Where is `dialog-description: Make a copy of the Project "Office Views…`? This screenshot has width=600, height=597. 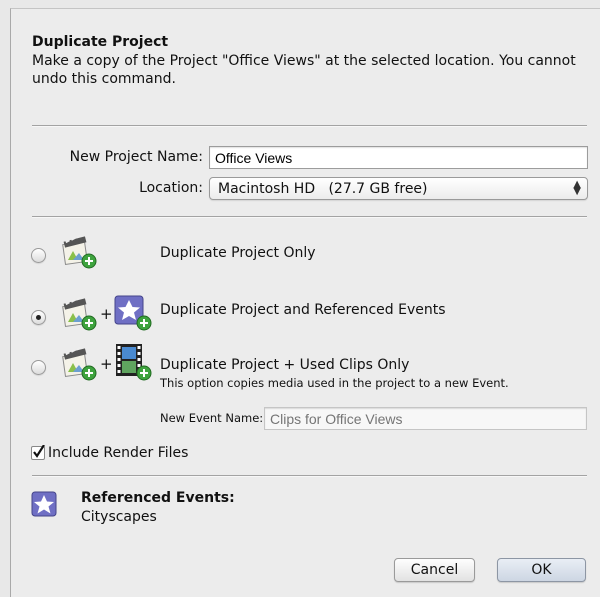 dialog-description: Make a copy of the Project "Office Views… is located at coordinates (304, 70).